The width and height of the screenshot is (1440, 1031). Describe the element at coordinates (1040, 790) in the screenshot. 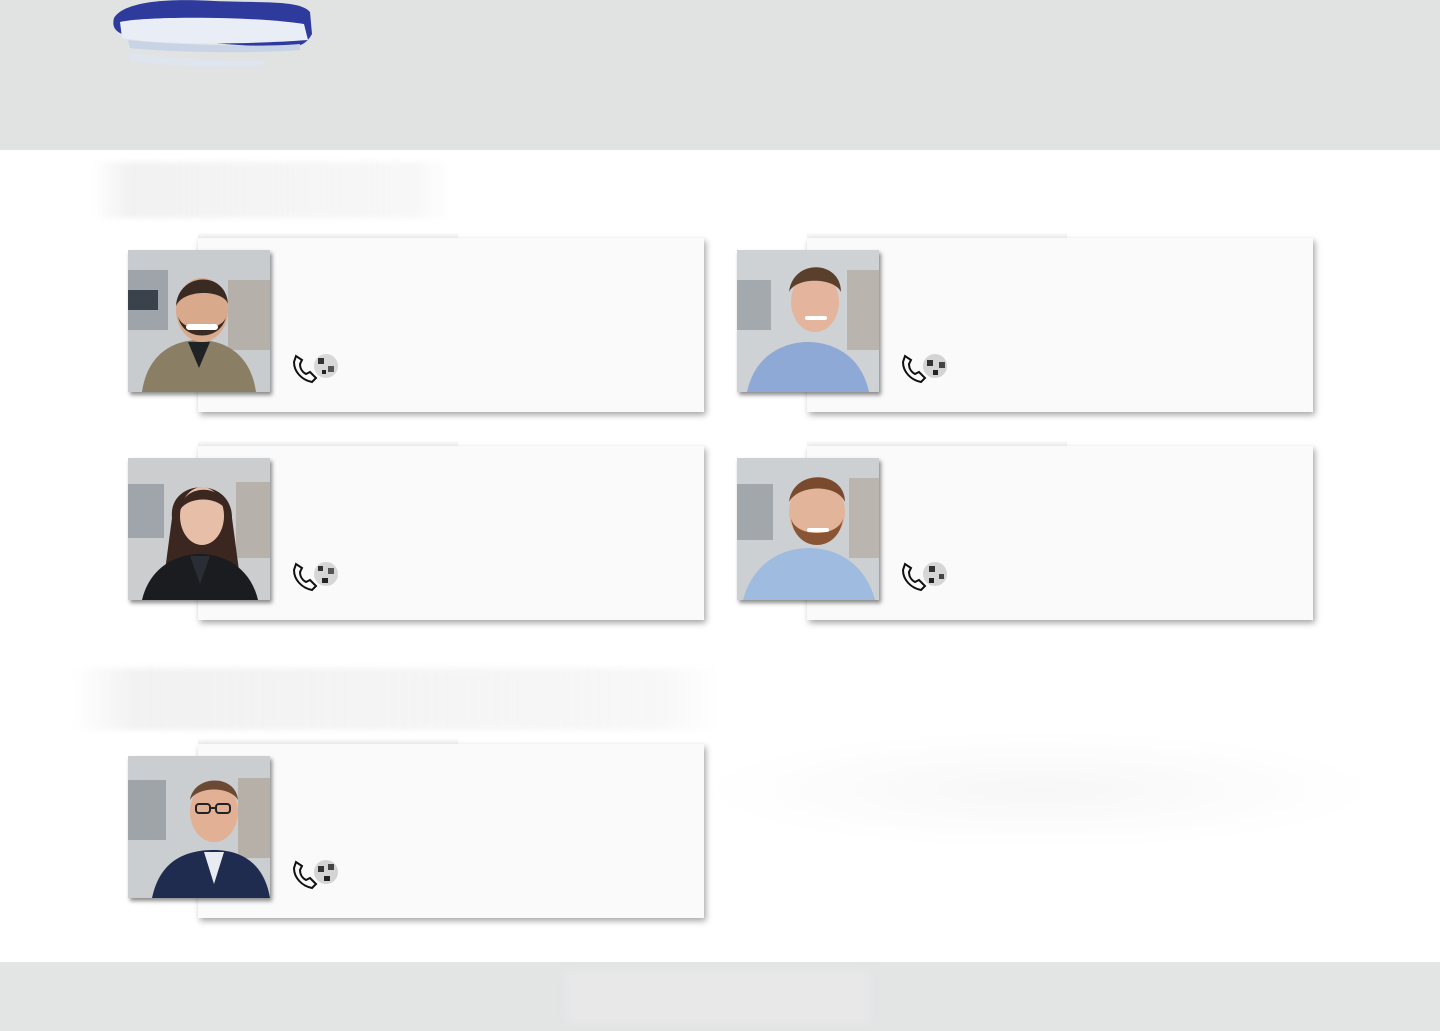

I see `placeholder-area` at that location.